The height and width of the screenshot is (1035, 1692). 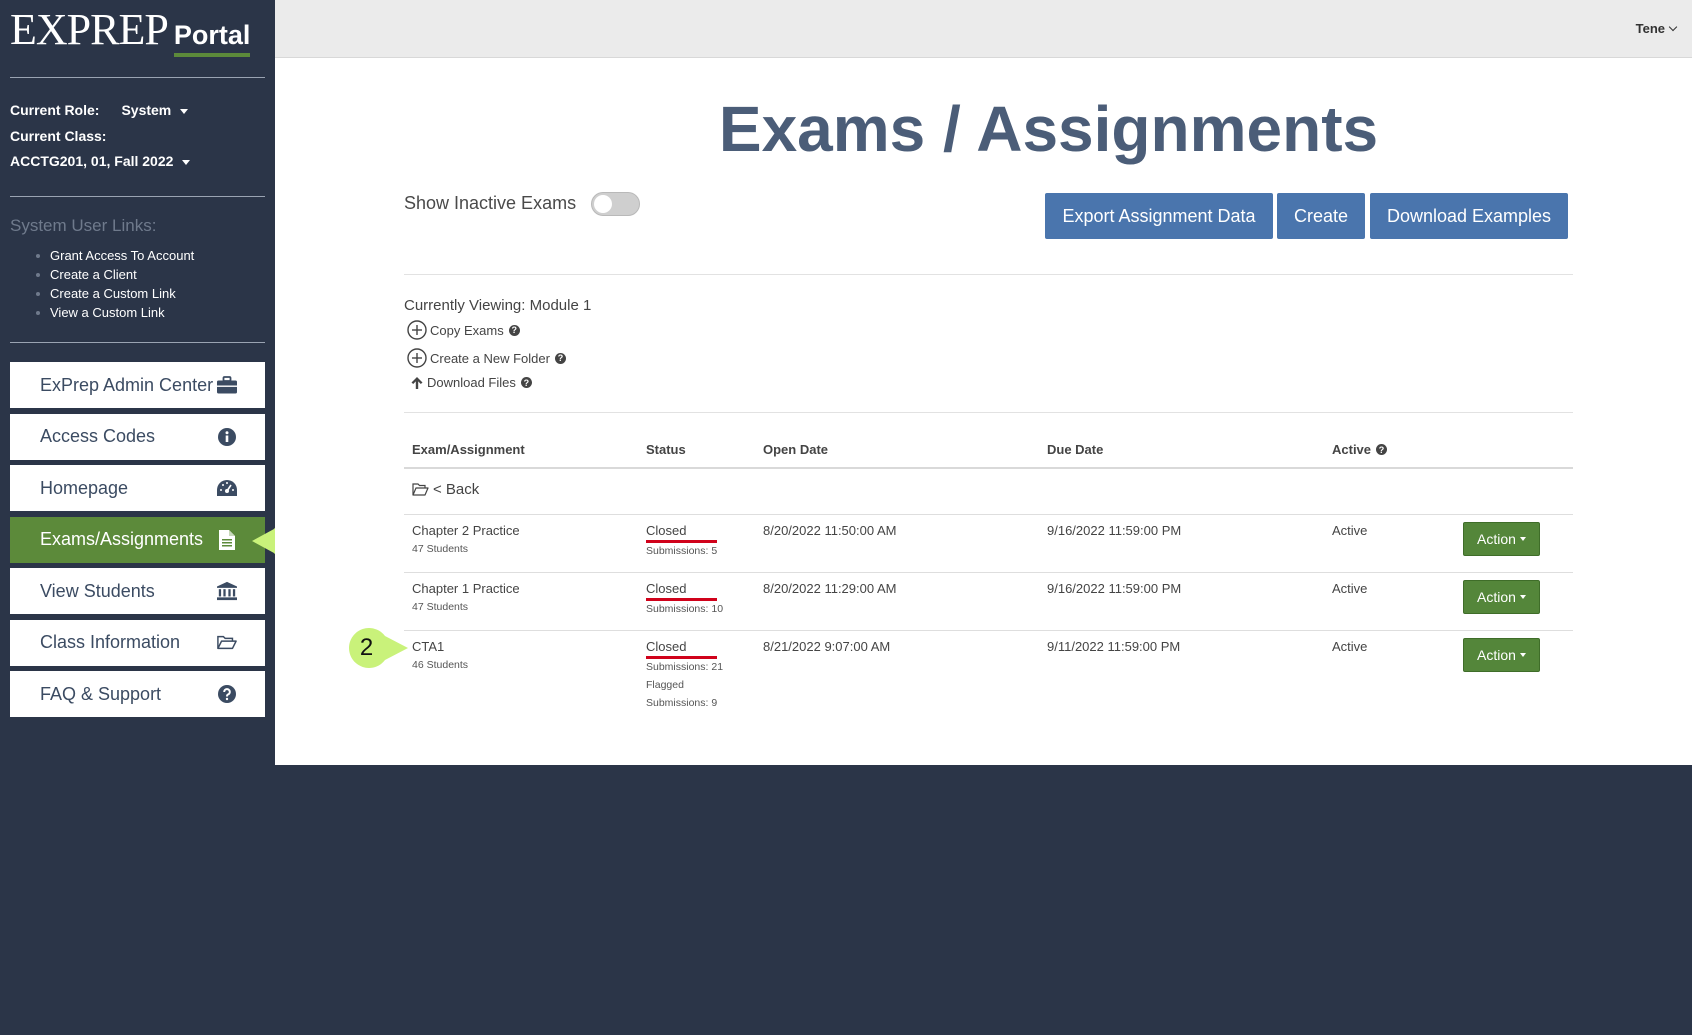 I want to click on current-class-dropdown: ACCTG201, 01, Fall 2022, so click(x=100, y=162).